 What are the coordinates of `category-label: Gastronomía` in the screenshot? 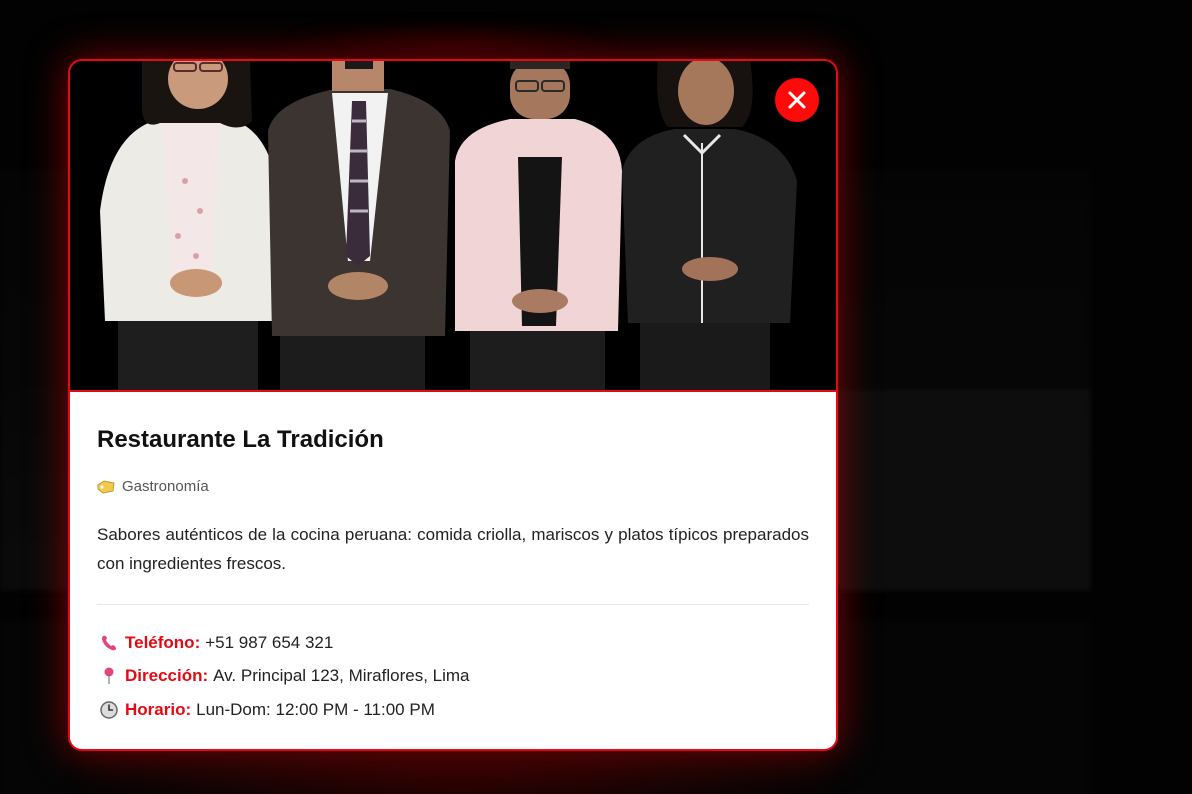 It's located at (165, 486).